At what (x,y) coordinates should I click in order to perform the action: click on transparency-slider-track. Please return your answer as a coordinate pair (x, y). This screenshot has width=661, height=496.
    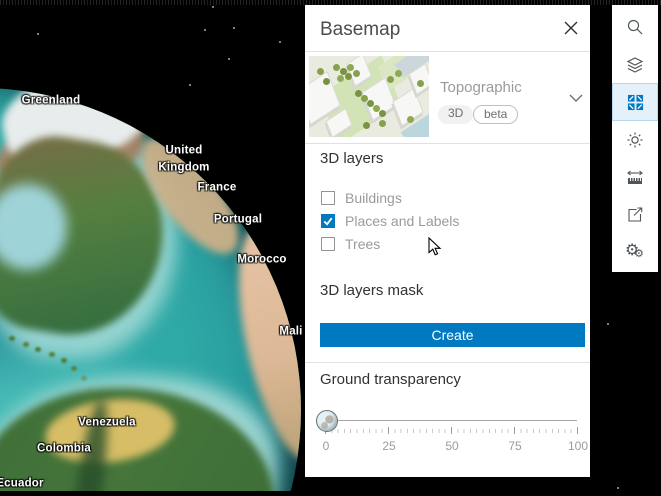
    Looking at the image, I should click on (451, 420).